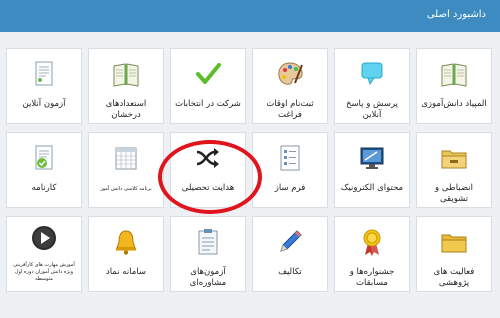 The width and height of the screenshot is (500, 318). I want to click on dashboard-header: داشبورد اصلی, so click(250, 16).